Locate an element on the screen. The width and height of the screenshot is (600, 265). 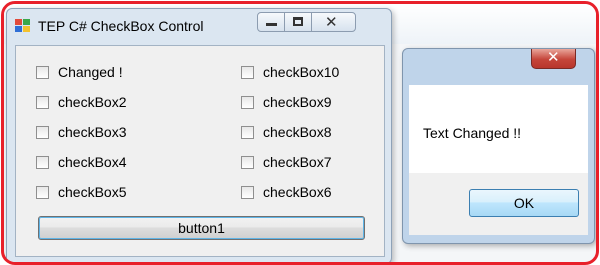
minimize-button is located at coordinates (271, 22).